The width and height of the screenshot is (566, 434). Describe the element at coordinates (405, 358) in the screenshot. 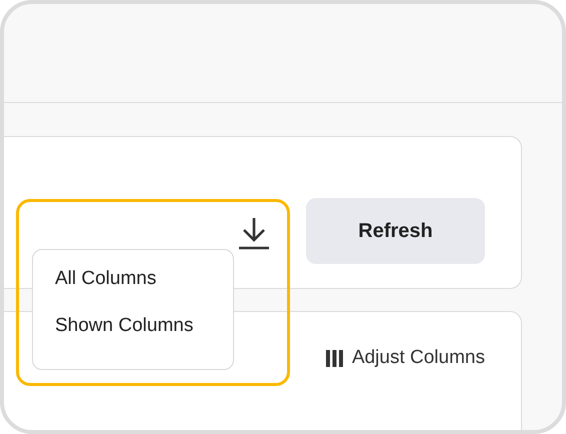

I see `adjust-columns-button: Adjust Columns` at that location.